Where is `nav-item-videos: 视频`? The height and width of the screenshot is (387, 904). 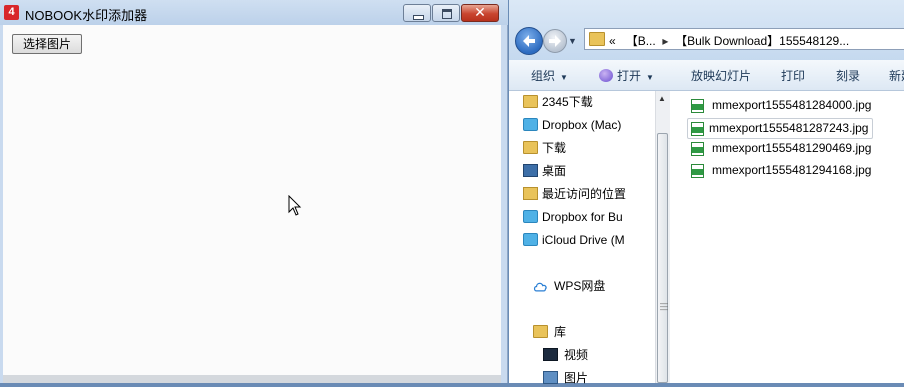 nav-item-videos: 视频 is located at coordinates (565, 355).